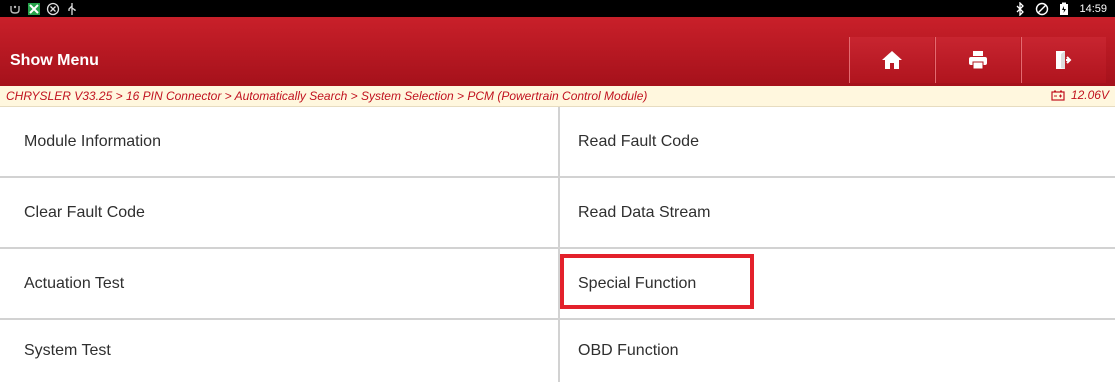  What do you see at coordinates (1020, 8) in the screenshot?
I see `bluetooth-icon` at bounding box center [1020, 8].